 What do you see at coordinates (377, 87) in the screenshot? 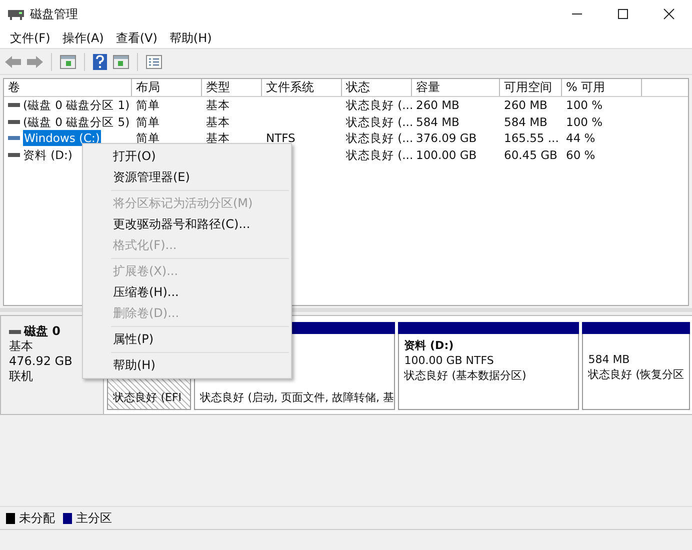
I see `column-header: 状态` at bounding box center [377, 87].